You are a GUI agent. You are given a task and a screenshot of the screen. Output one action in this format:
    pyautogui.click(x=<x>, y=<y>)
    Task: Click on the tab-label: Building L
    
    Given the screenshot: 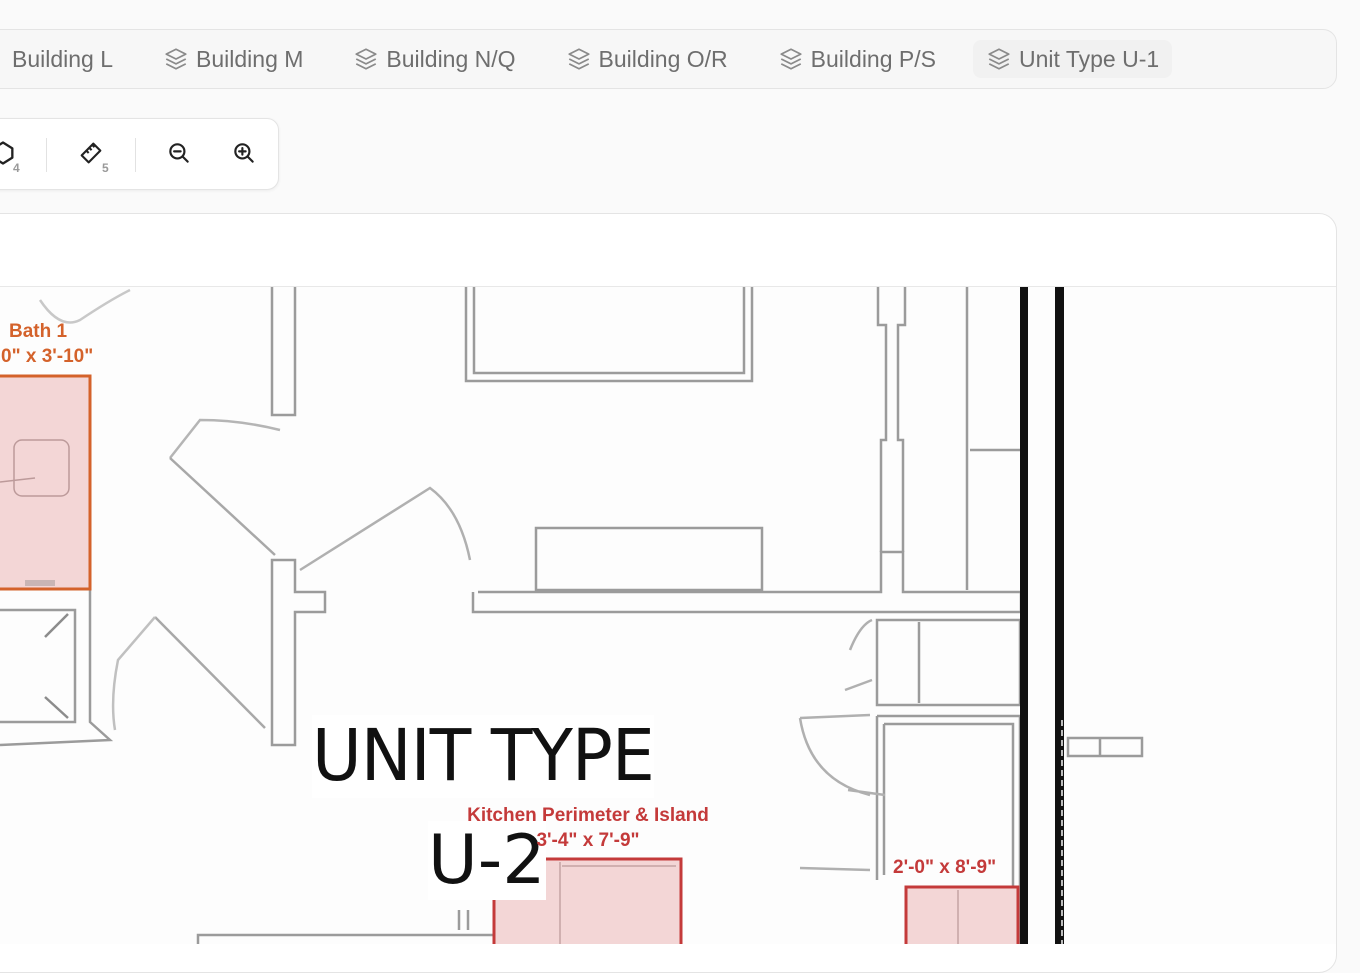 What is the action you would take?
    pyautogui.click(x=63, y=58)
    